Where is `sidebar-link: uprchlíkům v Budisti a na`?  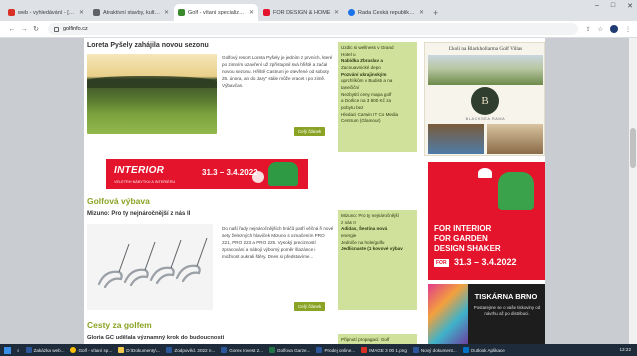
sidebar-link: uprchlíkům v Budisti a na is located at coordinates (377, 81).